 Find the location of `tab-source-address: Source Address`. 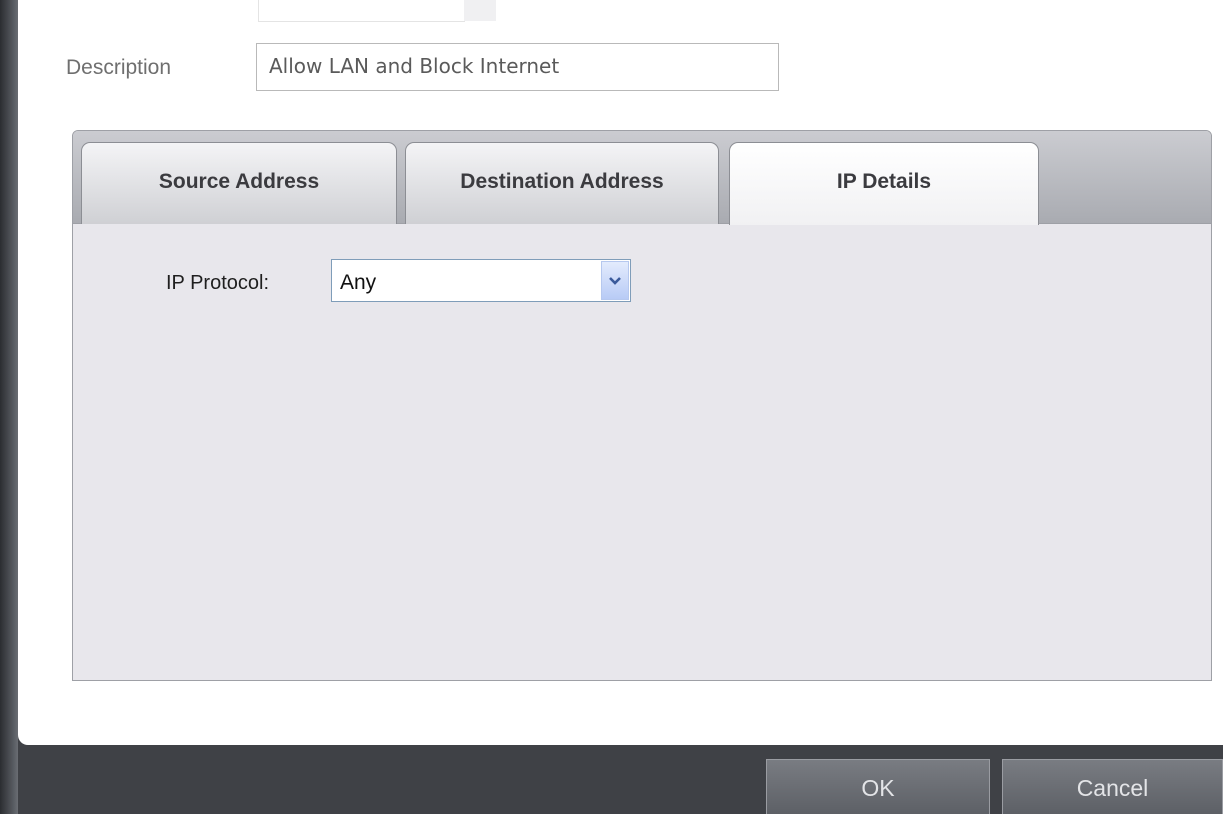

tab-source-address: Source Address is located at coordinates (239, 183).